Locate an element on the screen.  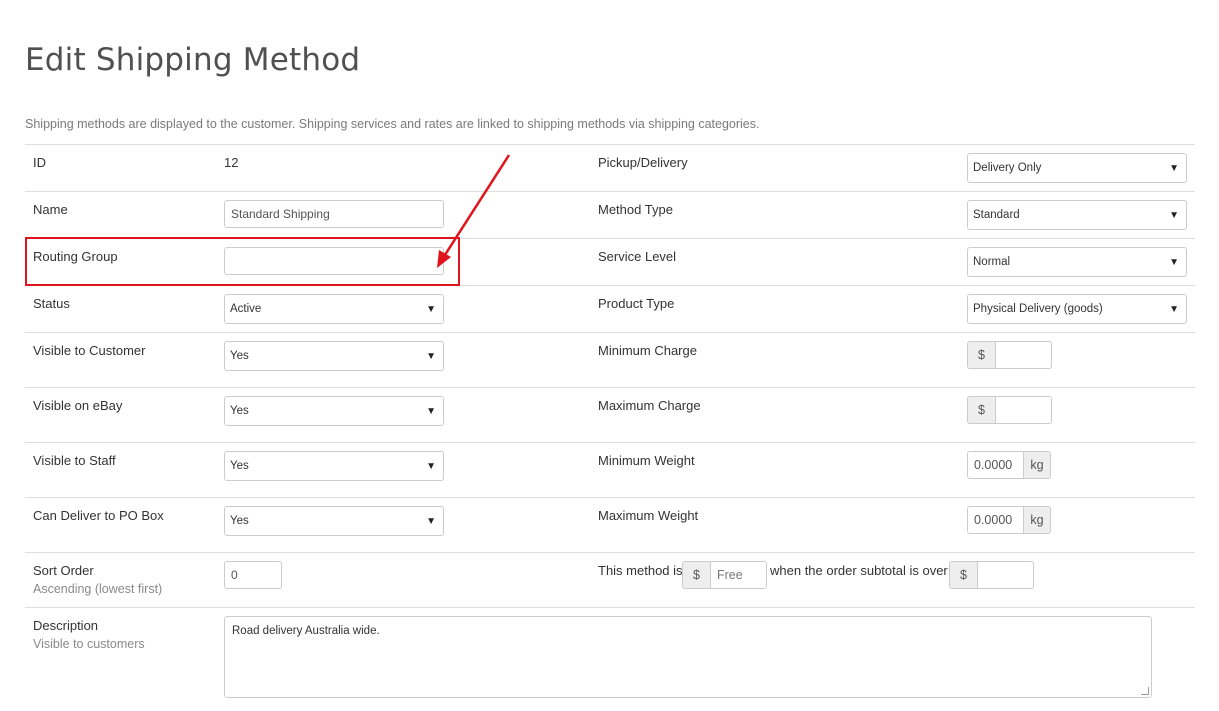
service-level-label: Service Level is located at coordinates (637, 256).